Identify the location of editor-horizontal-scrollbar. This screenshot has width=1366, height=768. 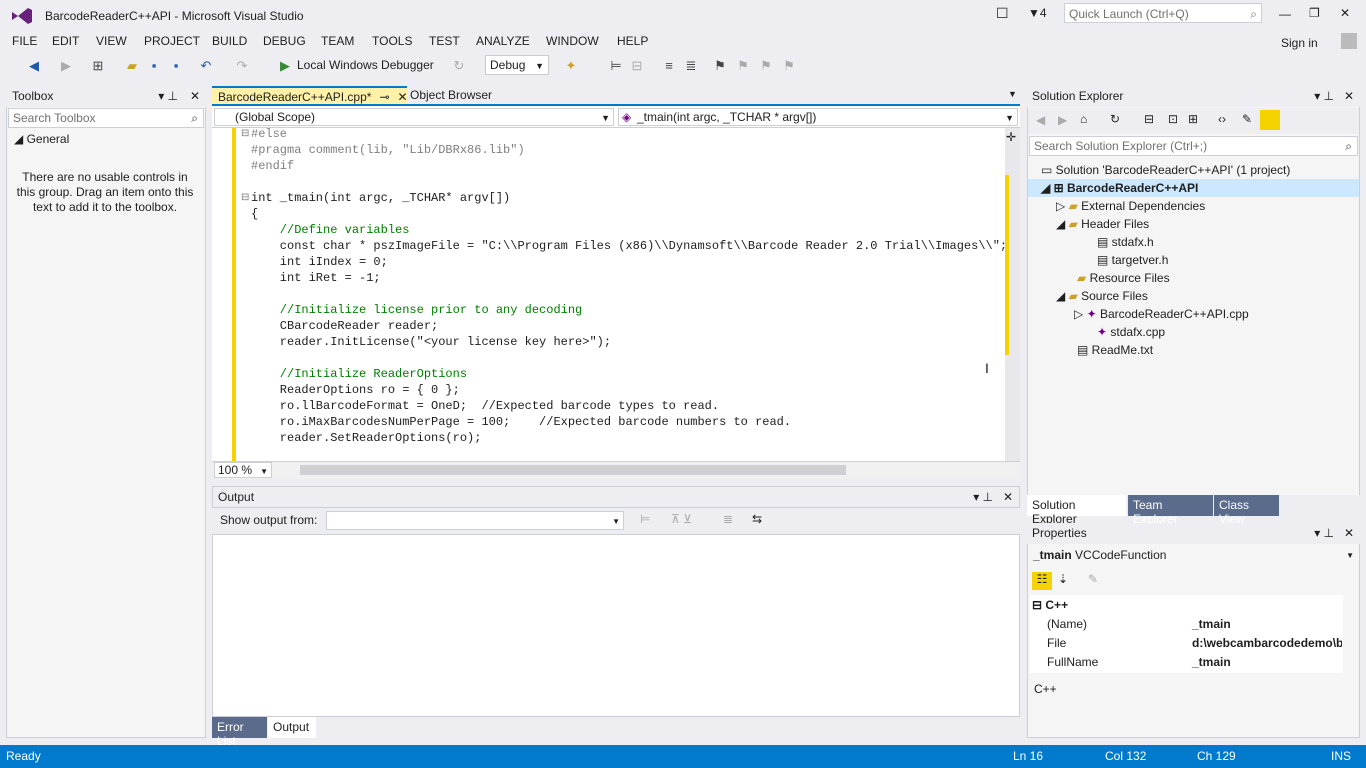
(573, 470).